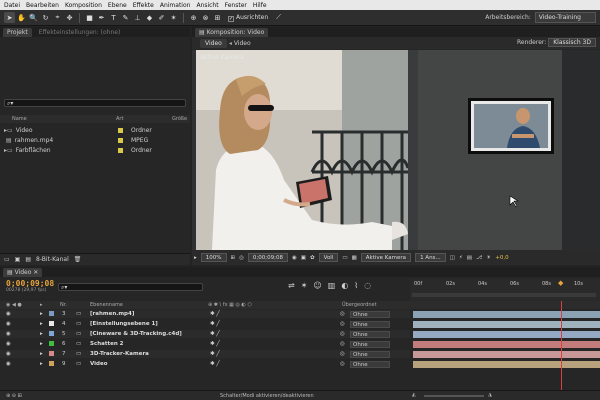 This screenshot has width=600, height=400. I want to click on menu-item: Komposition, so click(83, 5).